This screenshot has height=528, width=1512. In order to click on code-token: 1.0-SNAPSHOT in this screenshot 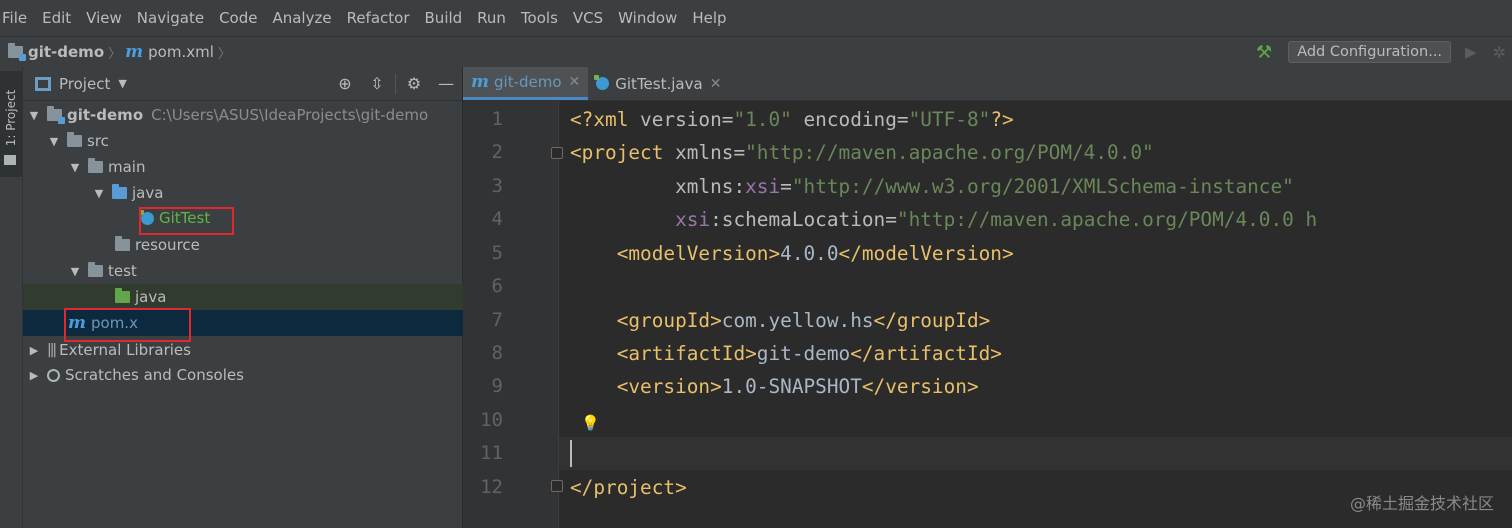, I will do `click(791, 386)`.